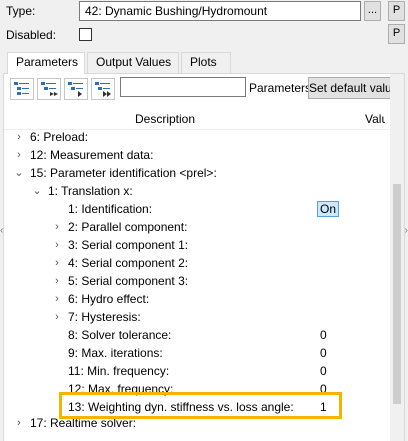 This screenshot has width=408, height=441. Describe the element at coordinates (375, 119) in the screenshot. I see `column-header-value: Value` at that location.